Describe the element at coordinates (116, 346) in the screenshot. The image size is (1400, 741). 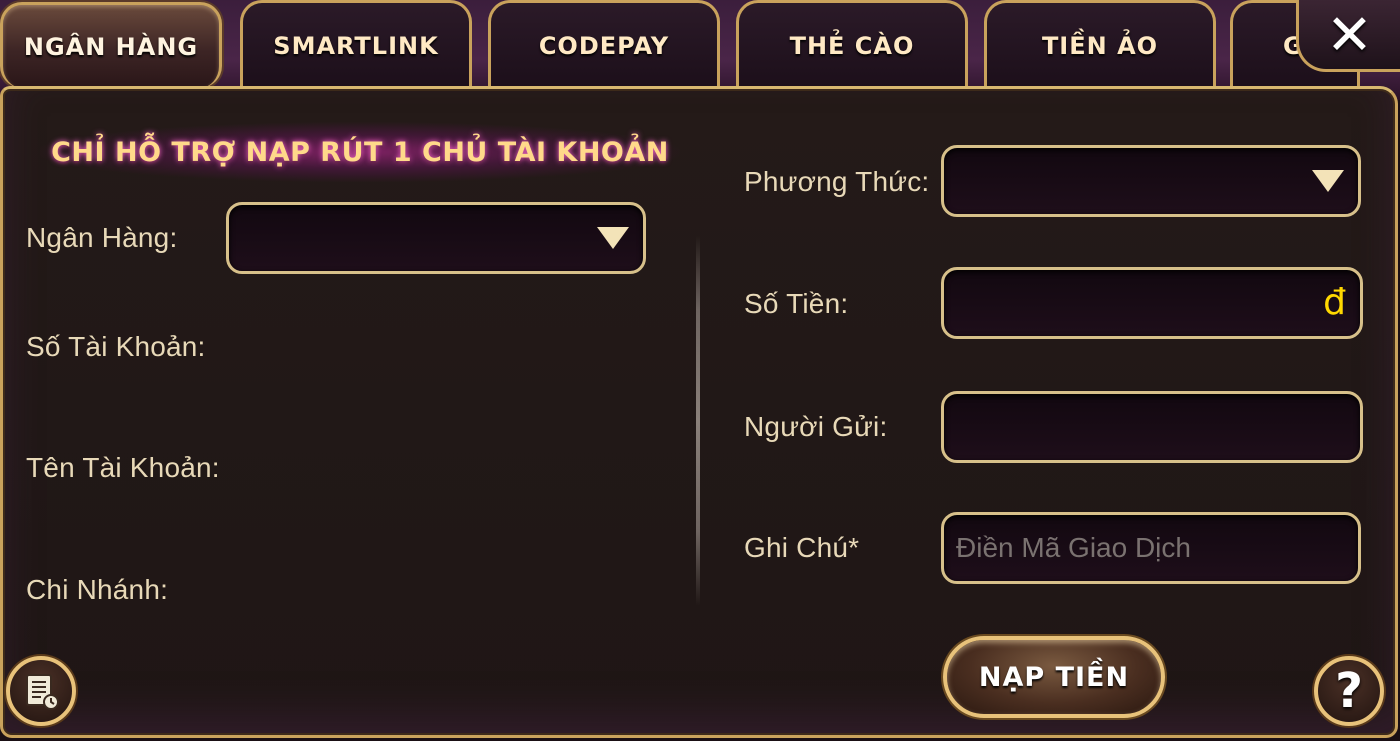
I see `account-number-label: Số Tài Khoản:` at that location.